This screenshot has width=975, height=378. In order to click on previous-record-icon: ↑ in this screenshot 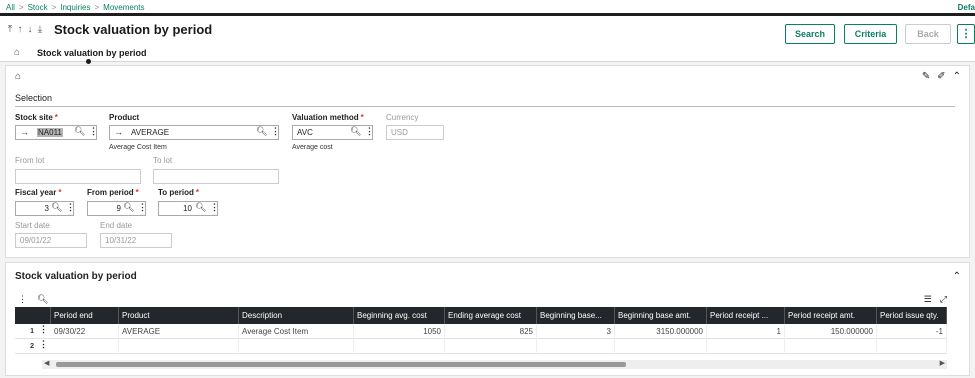, I will do `click(21, 29)`.